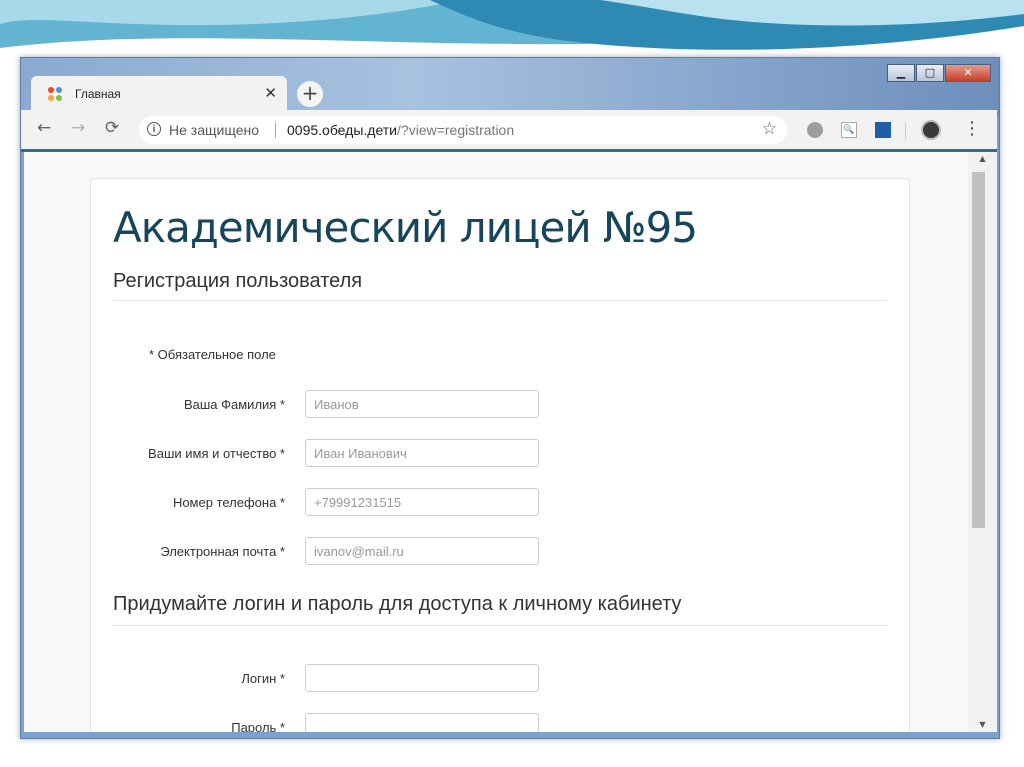 The image size is (1024, 767). Describe the element at coordinates (978, 350) in the screenshot. I see `scrollbar-thumb` at that location.